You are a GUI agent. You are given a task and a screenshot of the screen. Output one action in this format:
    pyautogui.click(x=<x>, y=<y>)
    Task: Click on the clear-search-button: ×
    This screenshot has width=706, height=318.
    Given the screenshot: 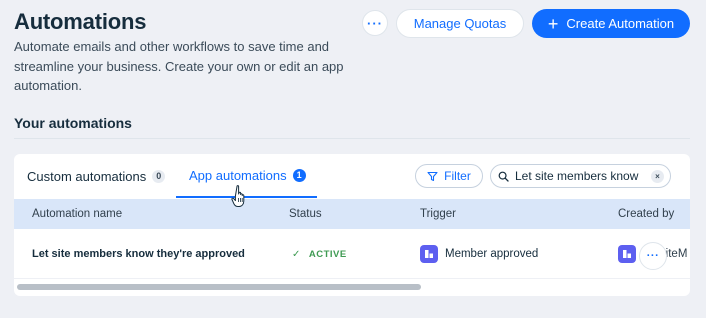 What is the action you would take?
    pyautogui.click(x=657, y=176)
    